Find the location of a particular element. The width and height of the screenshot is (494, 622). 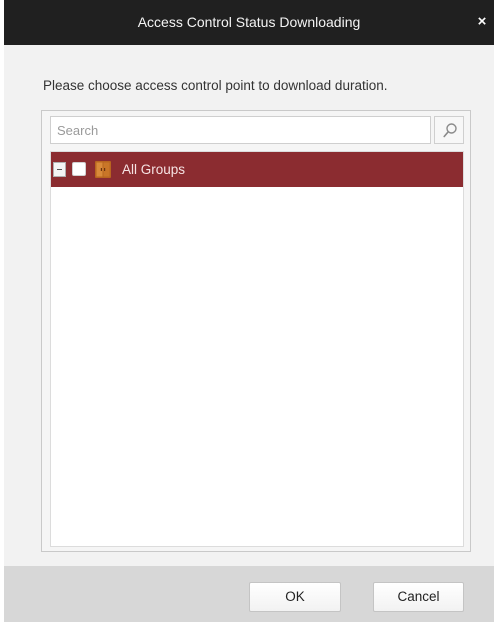

tree-item-label: All Groups is located at coordinates (154, 169).